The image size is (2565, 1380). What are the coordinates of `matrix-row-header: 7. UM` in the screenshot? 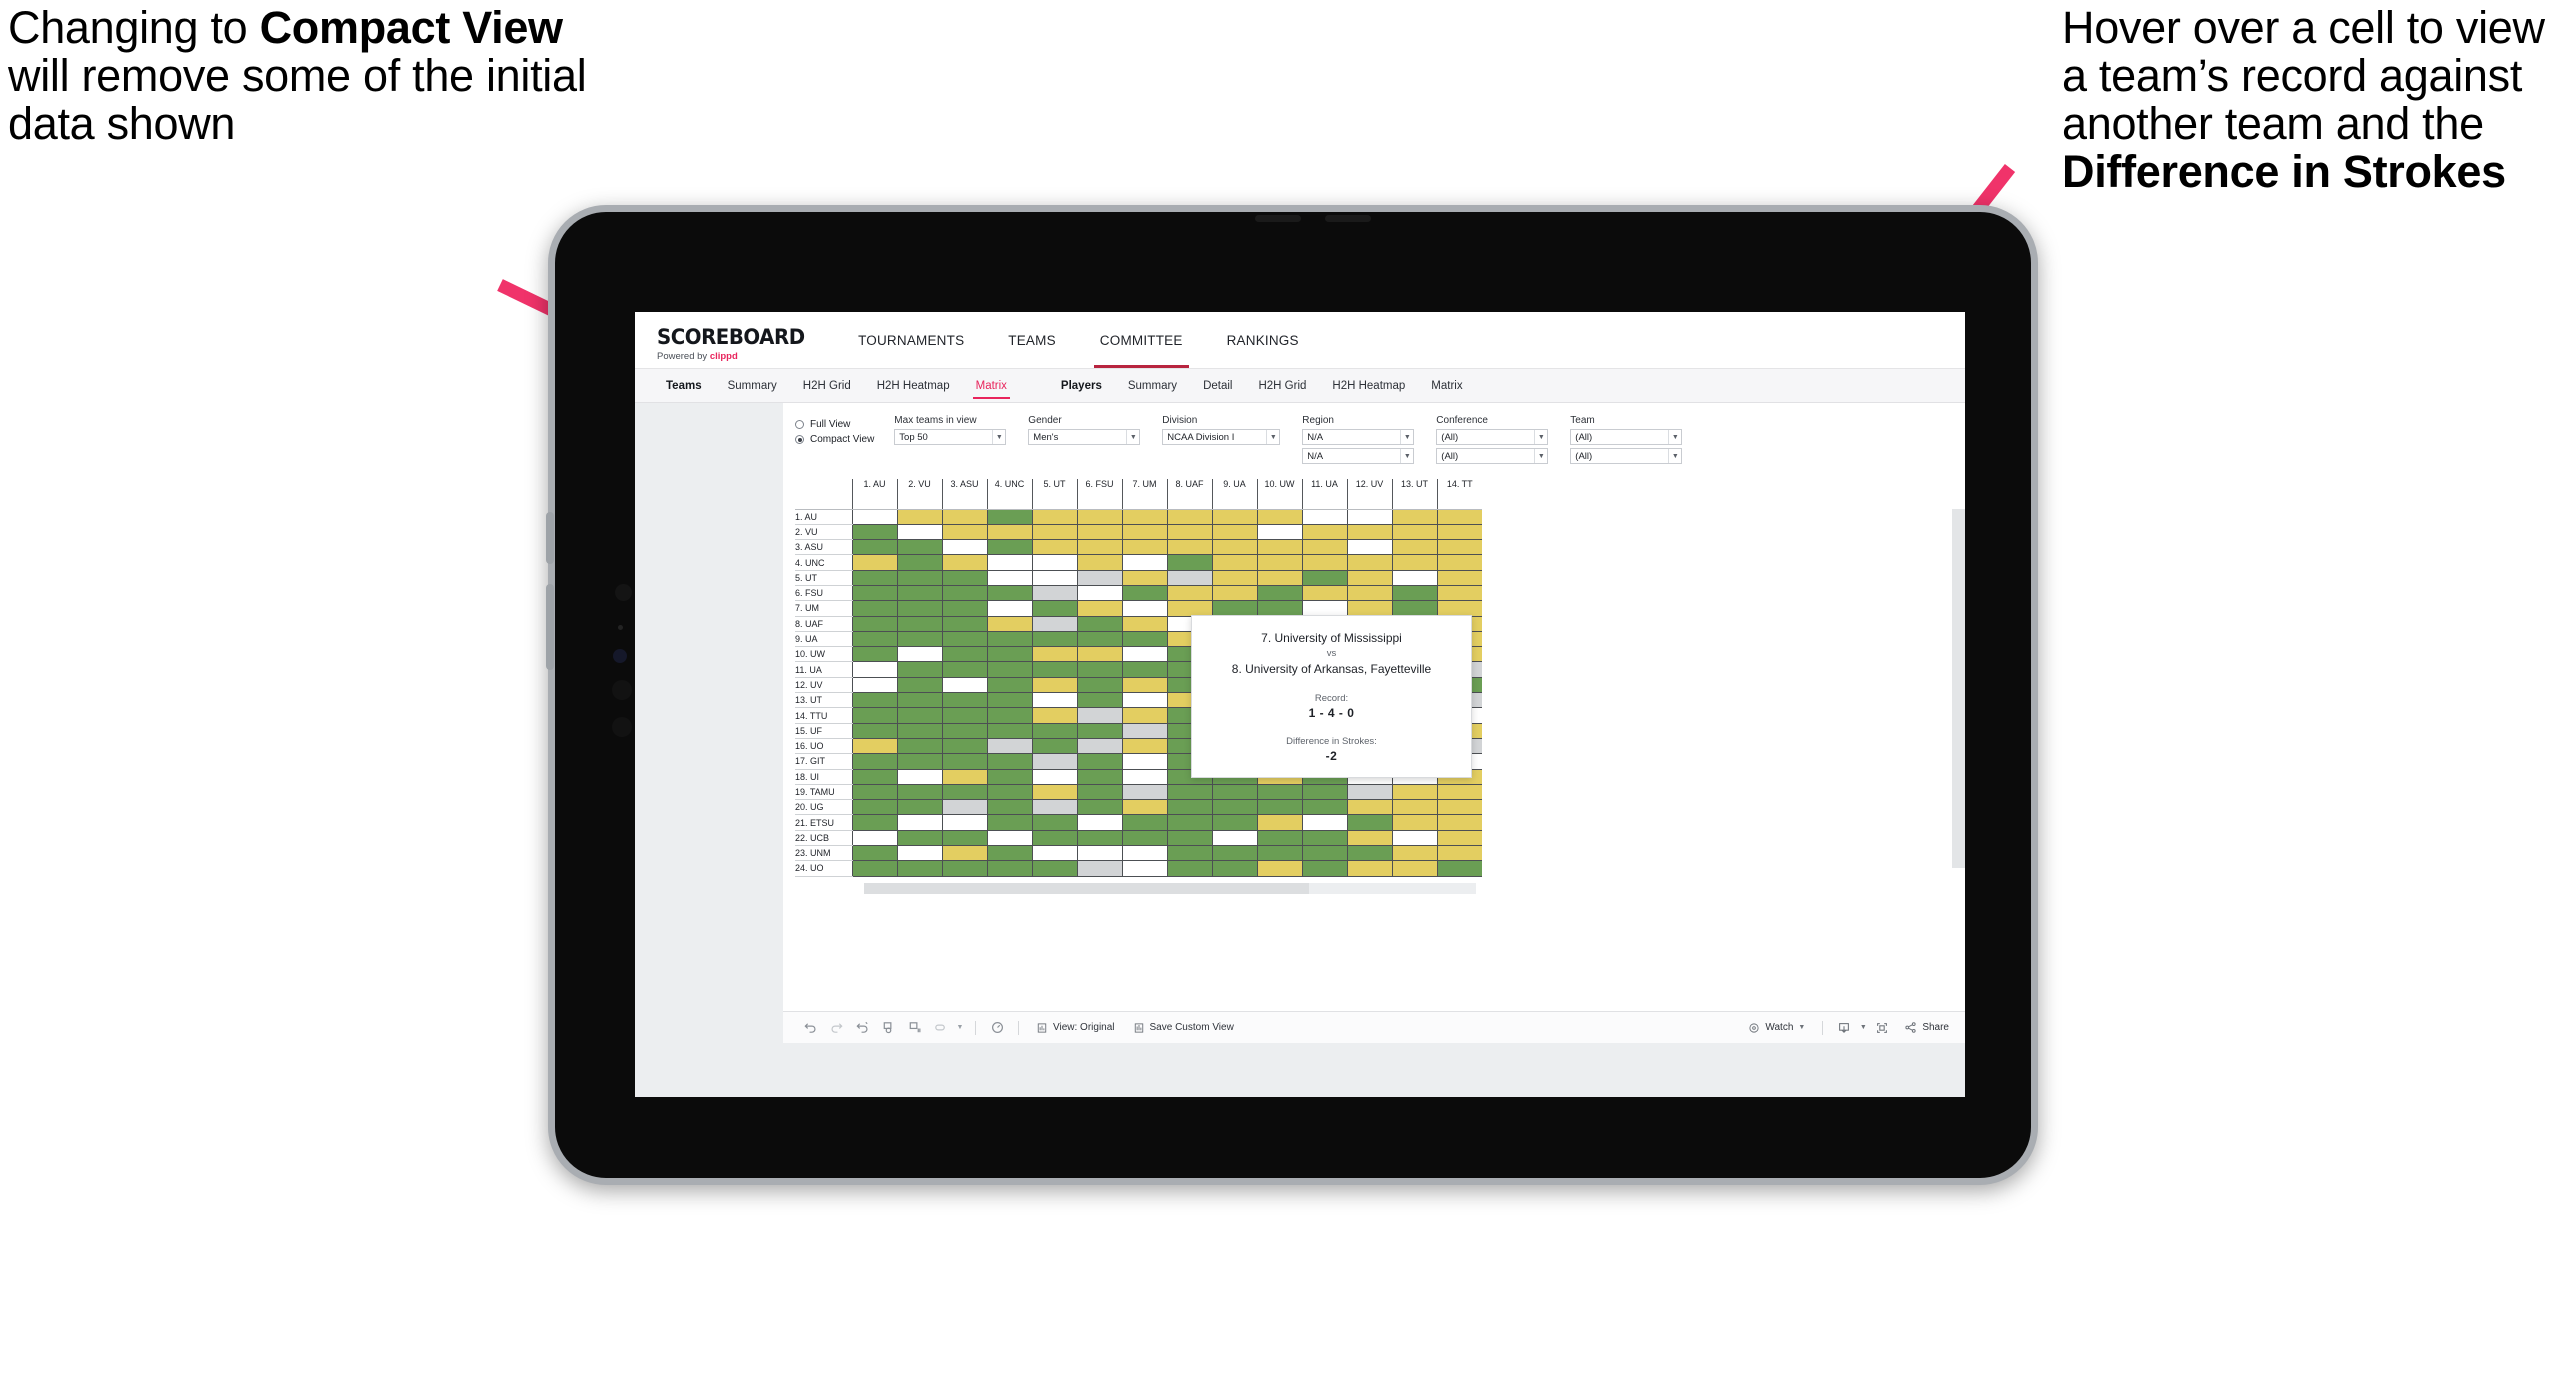 It's located at (823, 608).